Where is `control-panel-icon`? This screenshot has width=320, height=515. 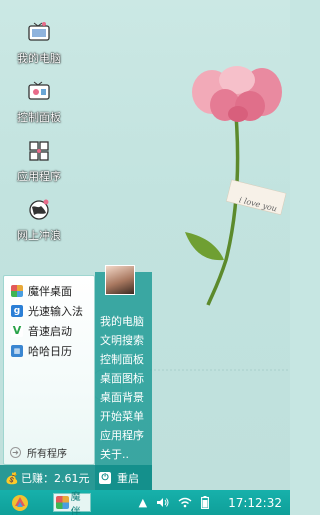
control-panel-icon is located at coordinates (39, 90).